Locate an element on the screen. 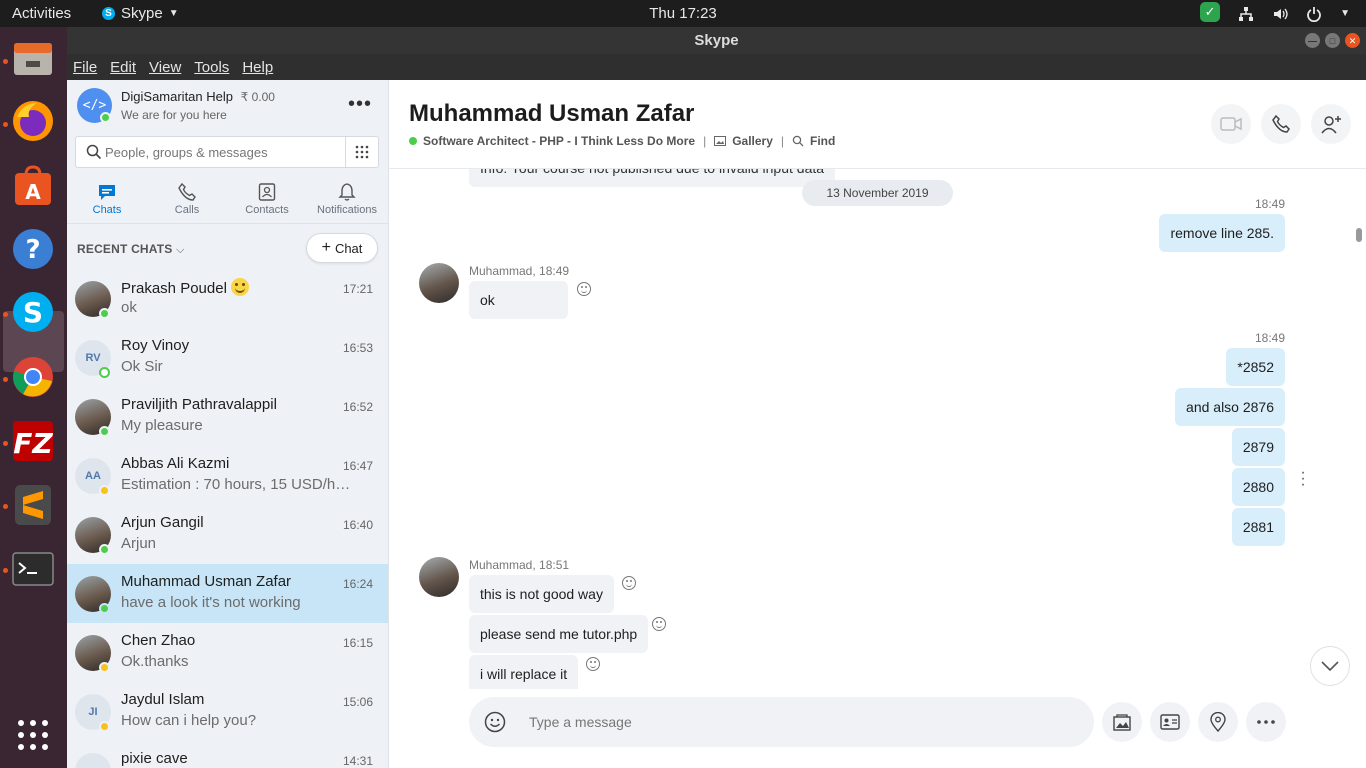 This screenshot has width=1366, height=768. scroll-to-bottom-button is located at coordinates (1330, 666).